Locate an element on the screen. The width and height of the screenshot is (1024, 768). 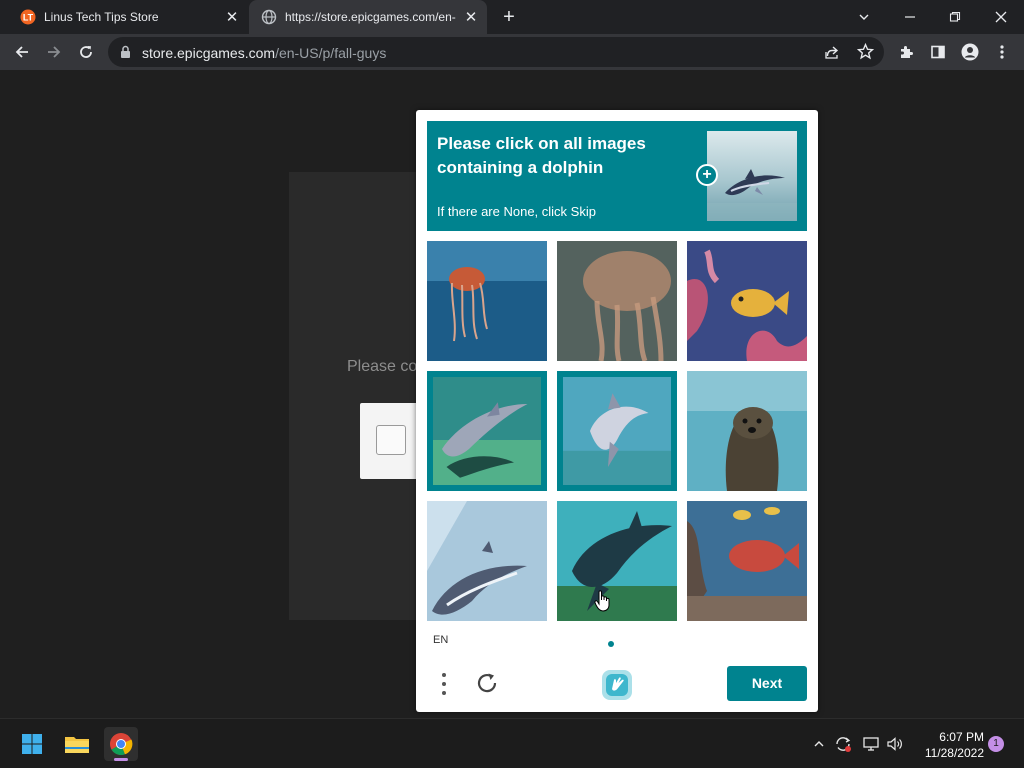
bookmark-star-icon is located at coordinates (865, 53).